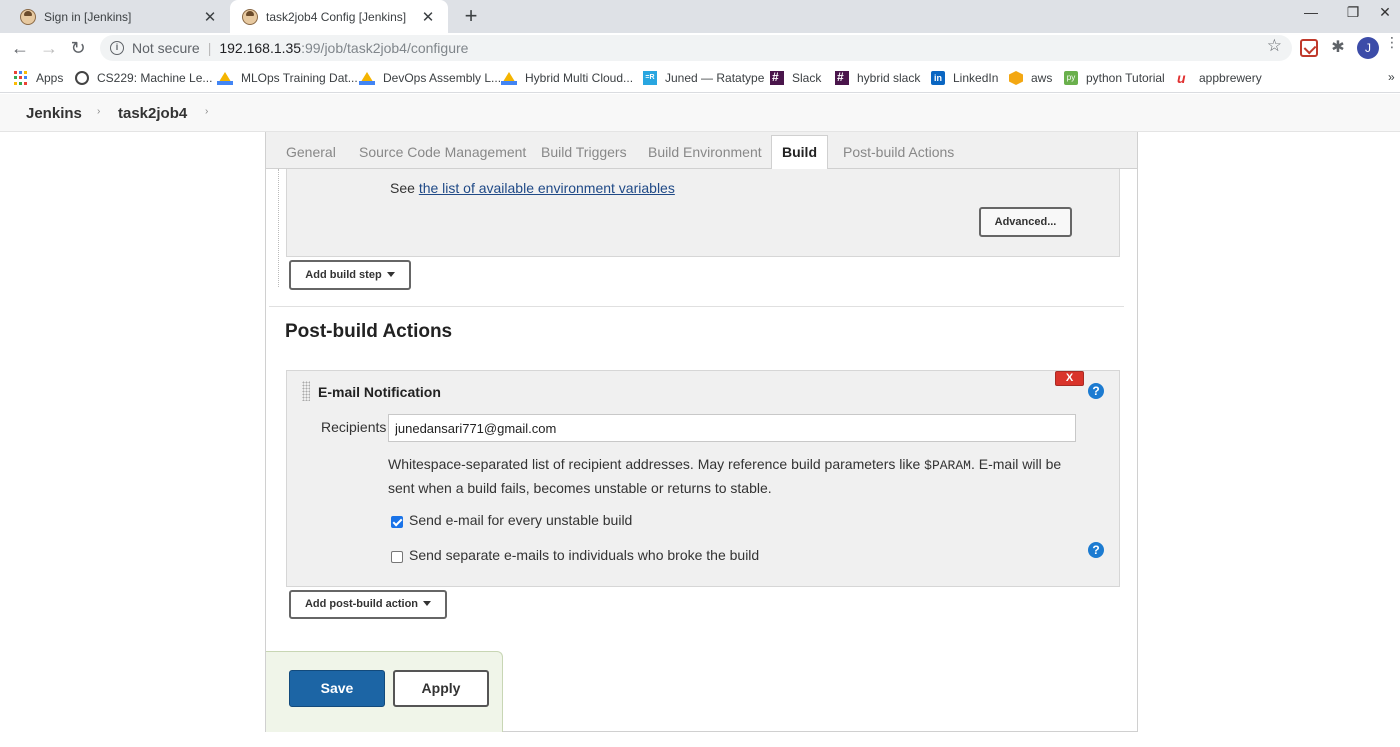 The height and width of the screenshot is (747, 1400). I want to click on browser-menu-icon: ⋮, so click(1392, 42).